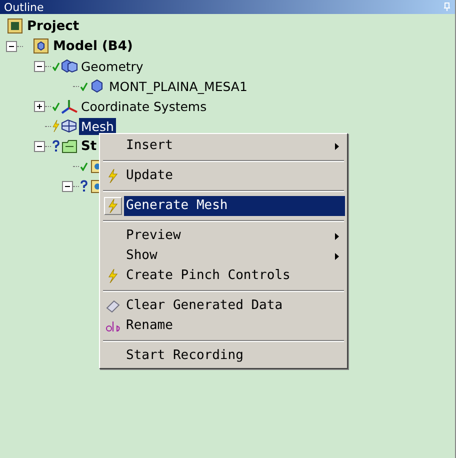 The width and height of the screenshot is (456, 458). I want to click on cubes-icon, so click(69, 66).